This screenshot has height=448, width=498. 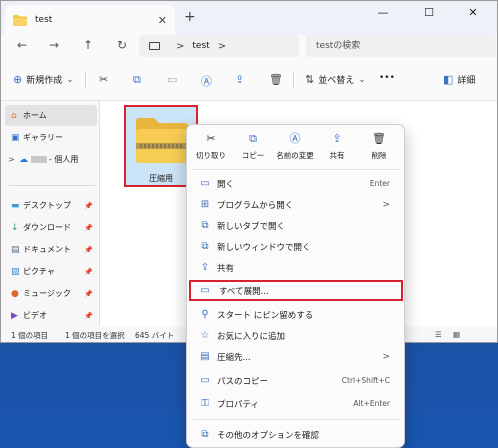 I want to click on rename-action: Ⓐ 名前の変更, so click(x=295, y=146).